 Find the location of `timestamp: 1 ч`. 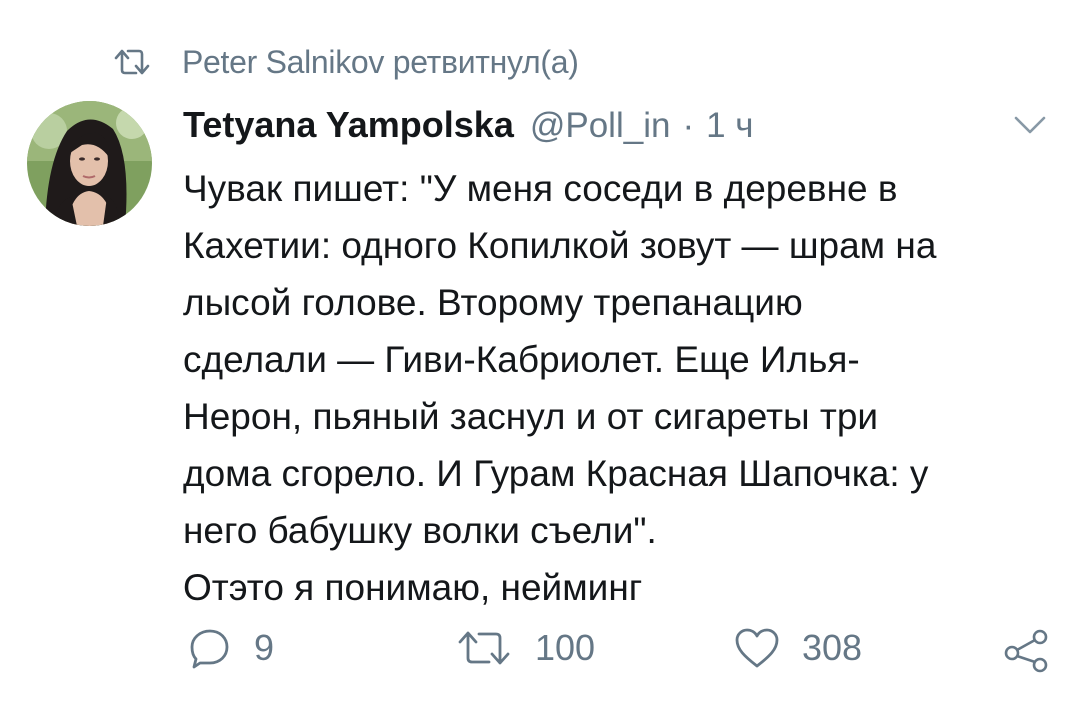

timestamp: 1 ч is located at coordinates (729, 126).